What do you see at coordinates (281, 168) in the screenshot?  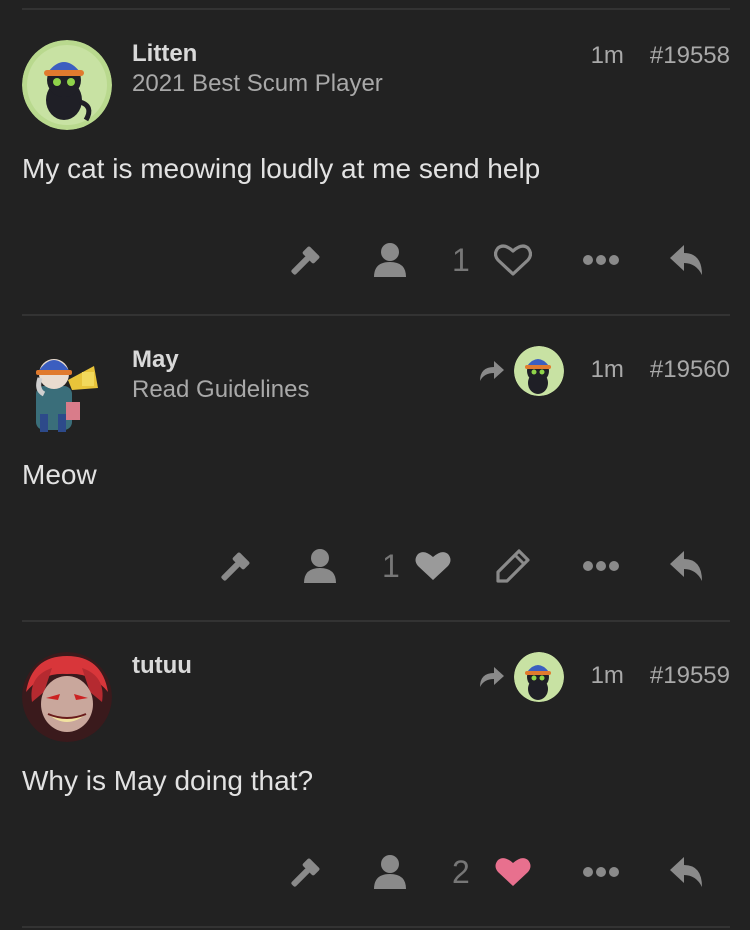 I see `post-body: My cat is meowing loudly at me send help` at bounding box center [281, 168].